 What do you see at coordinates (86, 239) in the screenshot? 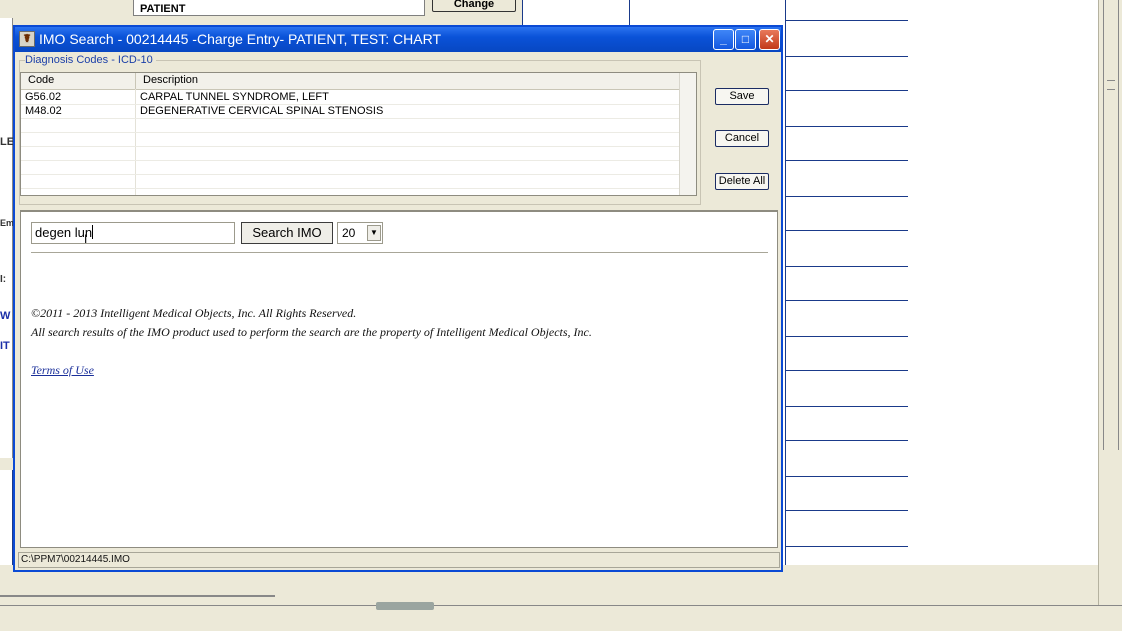
I see `text-cursor-icon: I` at bounding box center [86, 239].